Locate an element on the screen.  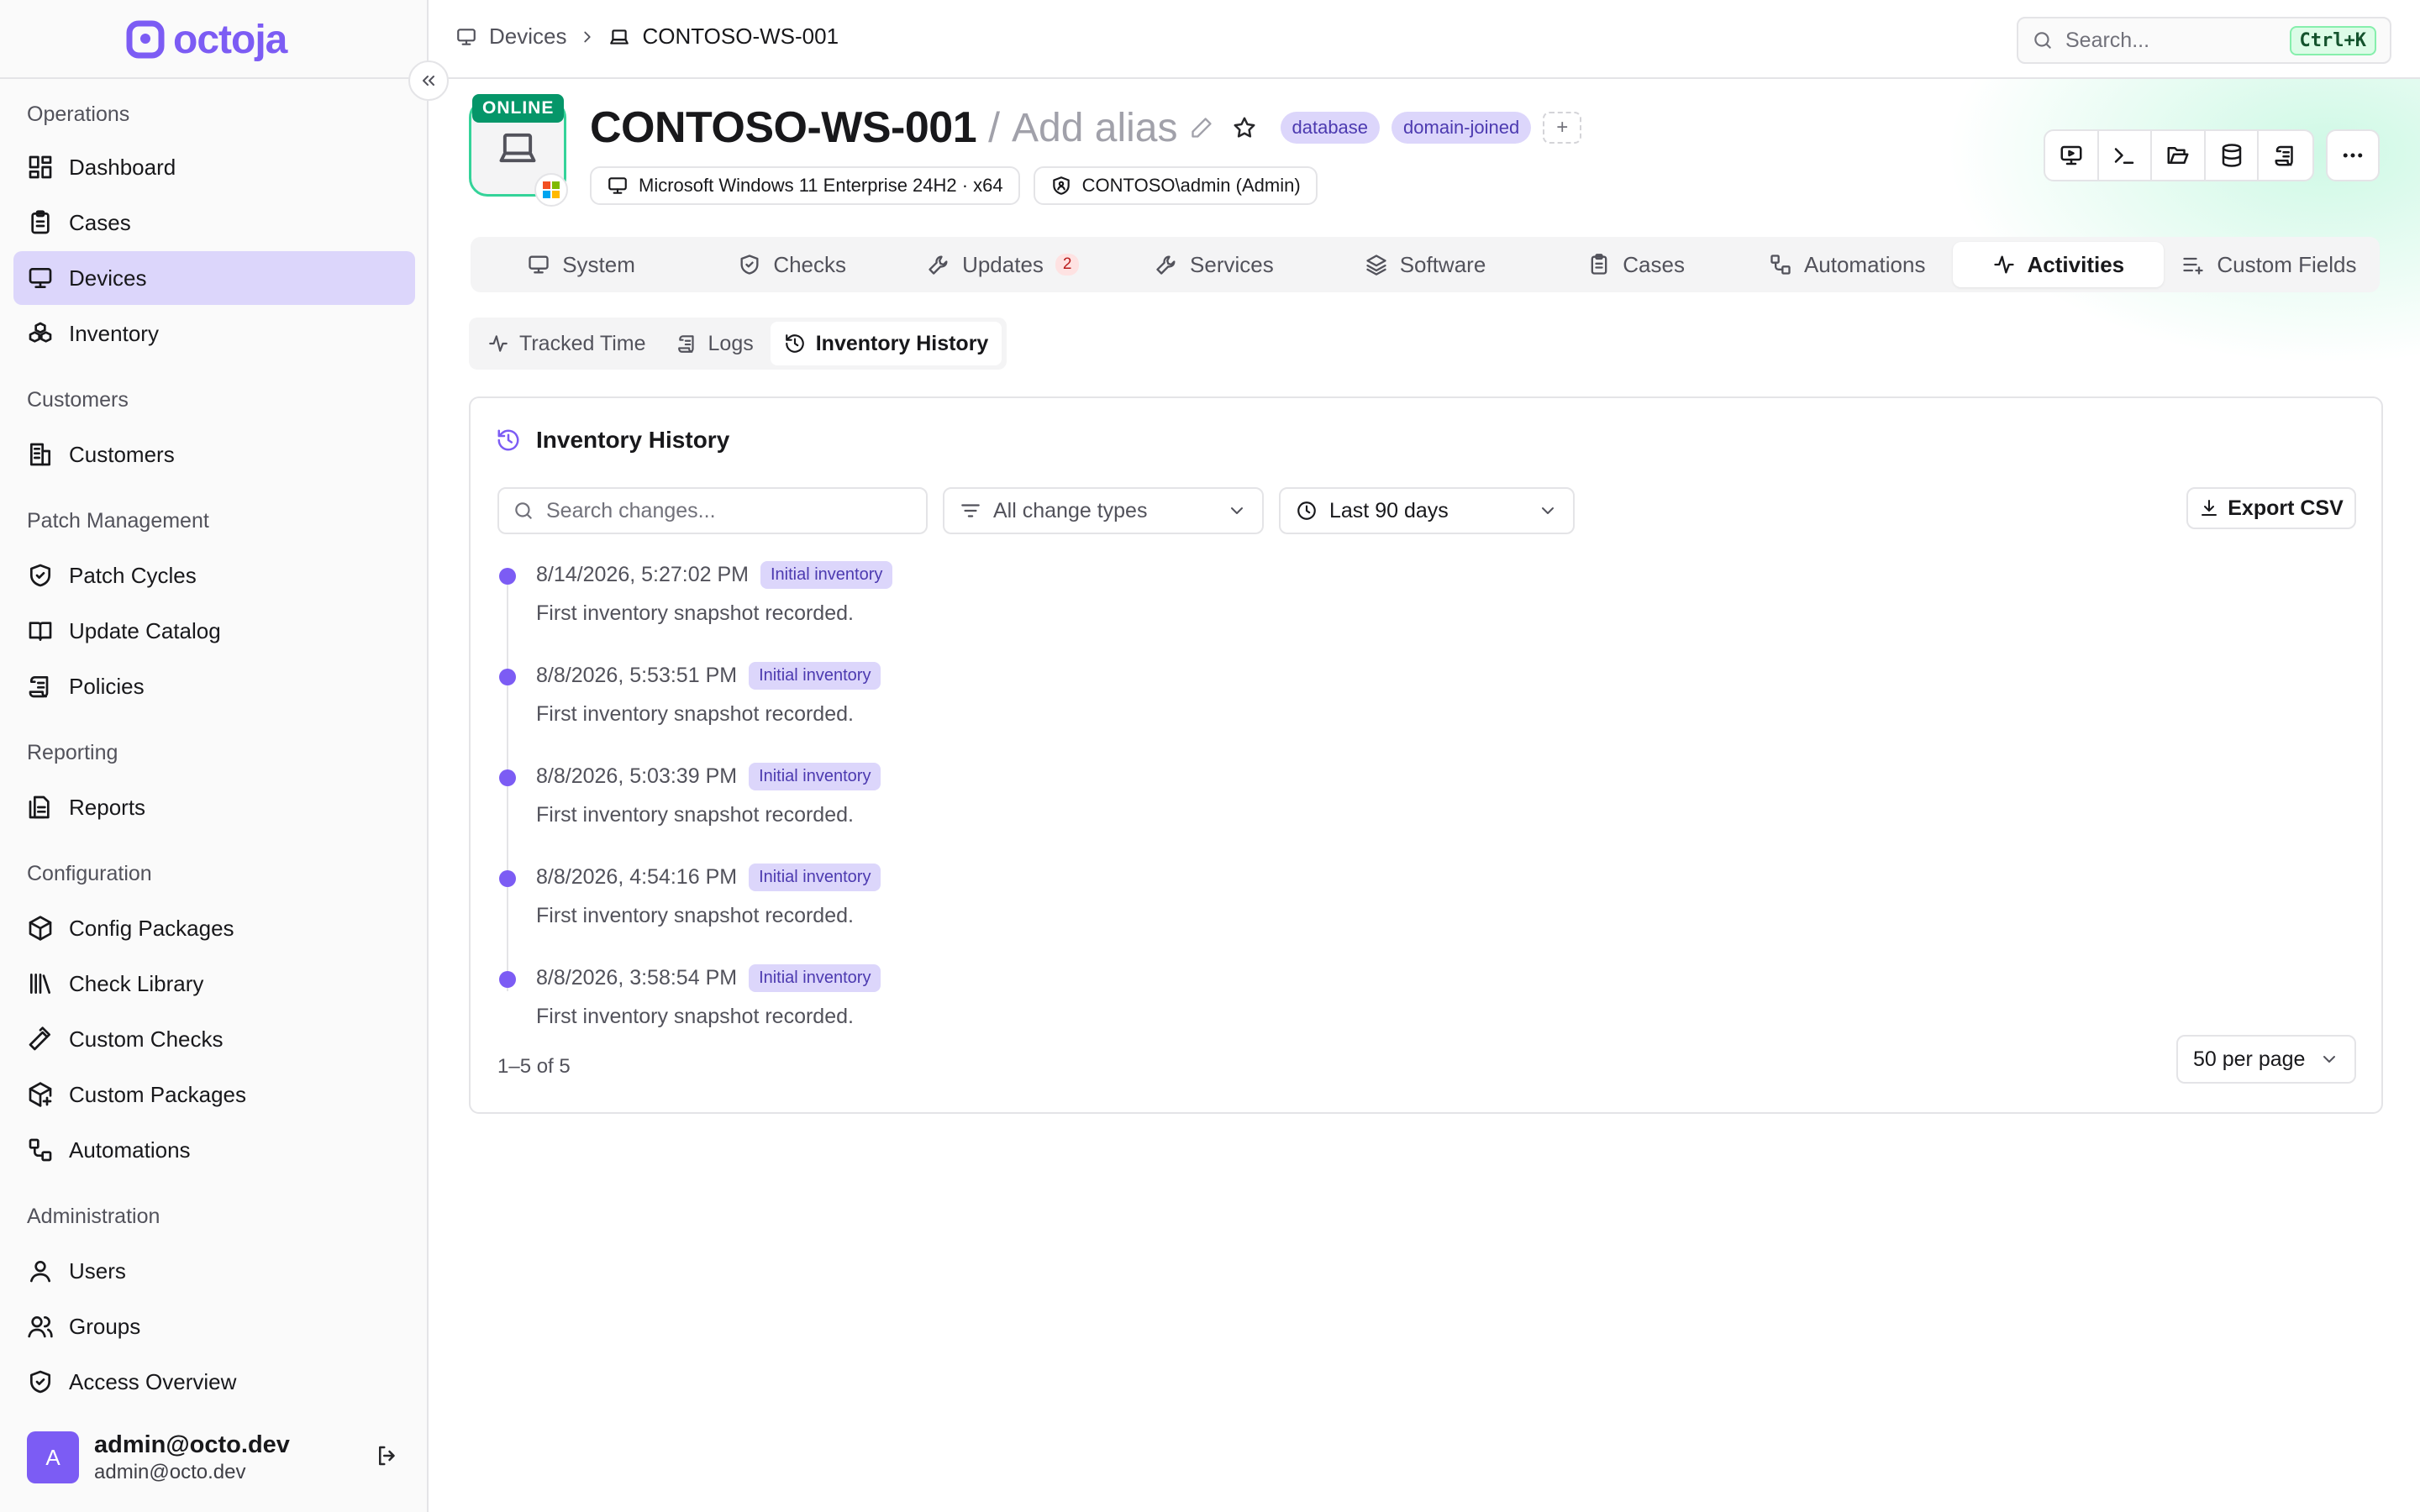
tab-updates: Updates 2 is located at coordinates (1002, 264).